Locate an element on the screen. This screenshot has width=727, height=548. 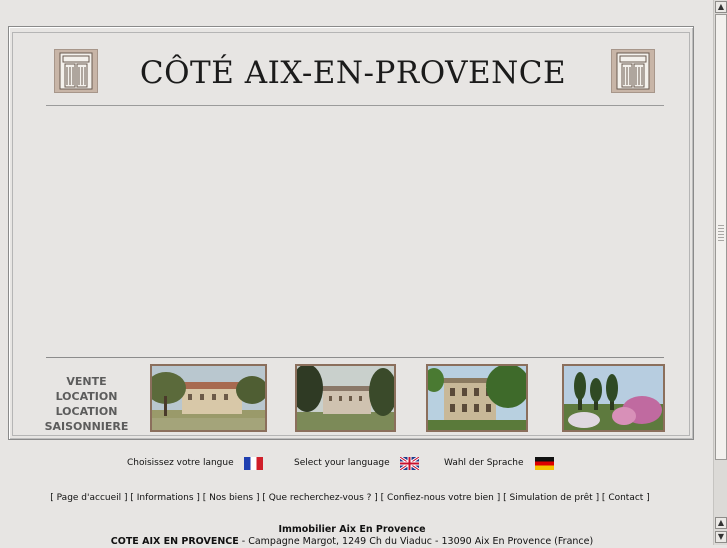
language-fr-label: Choisissez votre langue is located at coordinates (180, 463).